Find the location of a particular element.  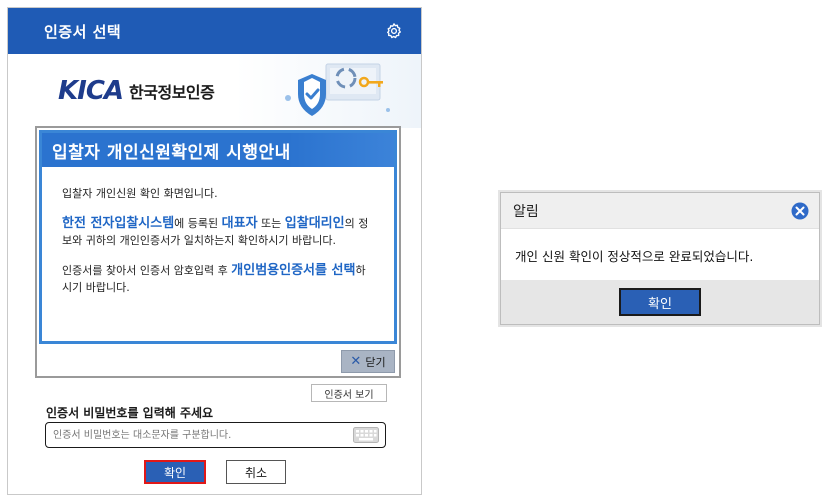

alert-footer: 확인 is located at coordinates (660, 302).